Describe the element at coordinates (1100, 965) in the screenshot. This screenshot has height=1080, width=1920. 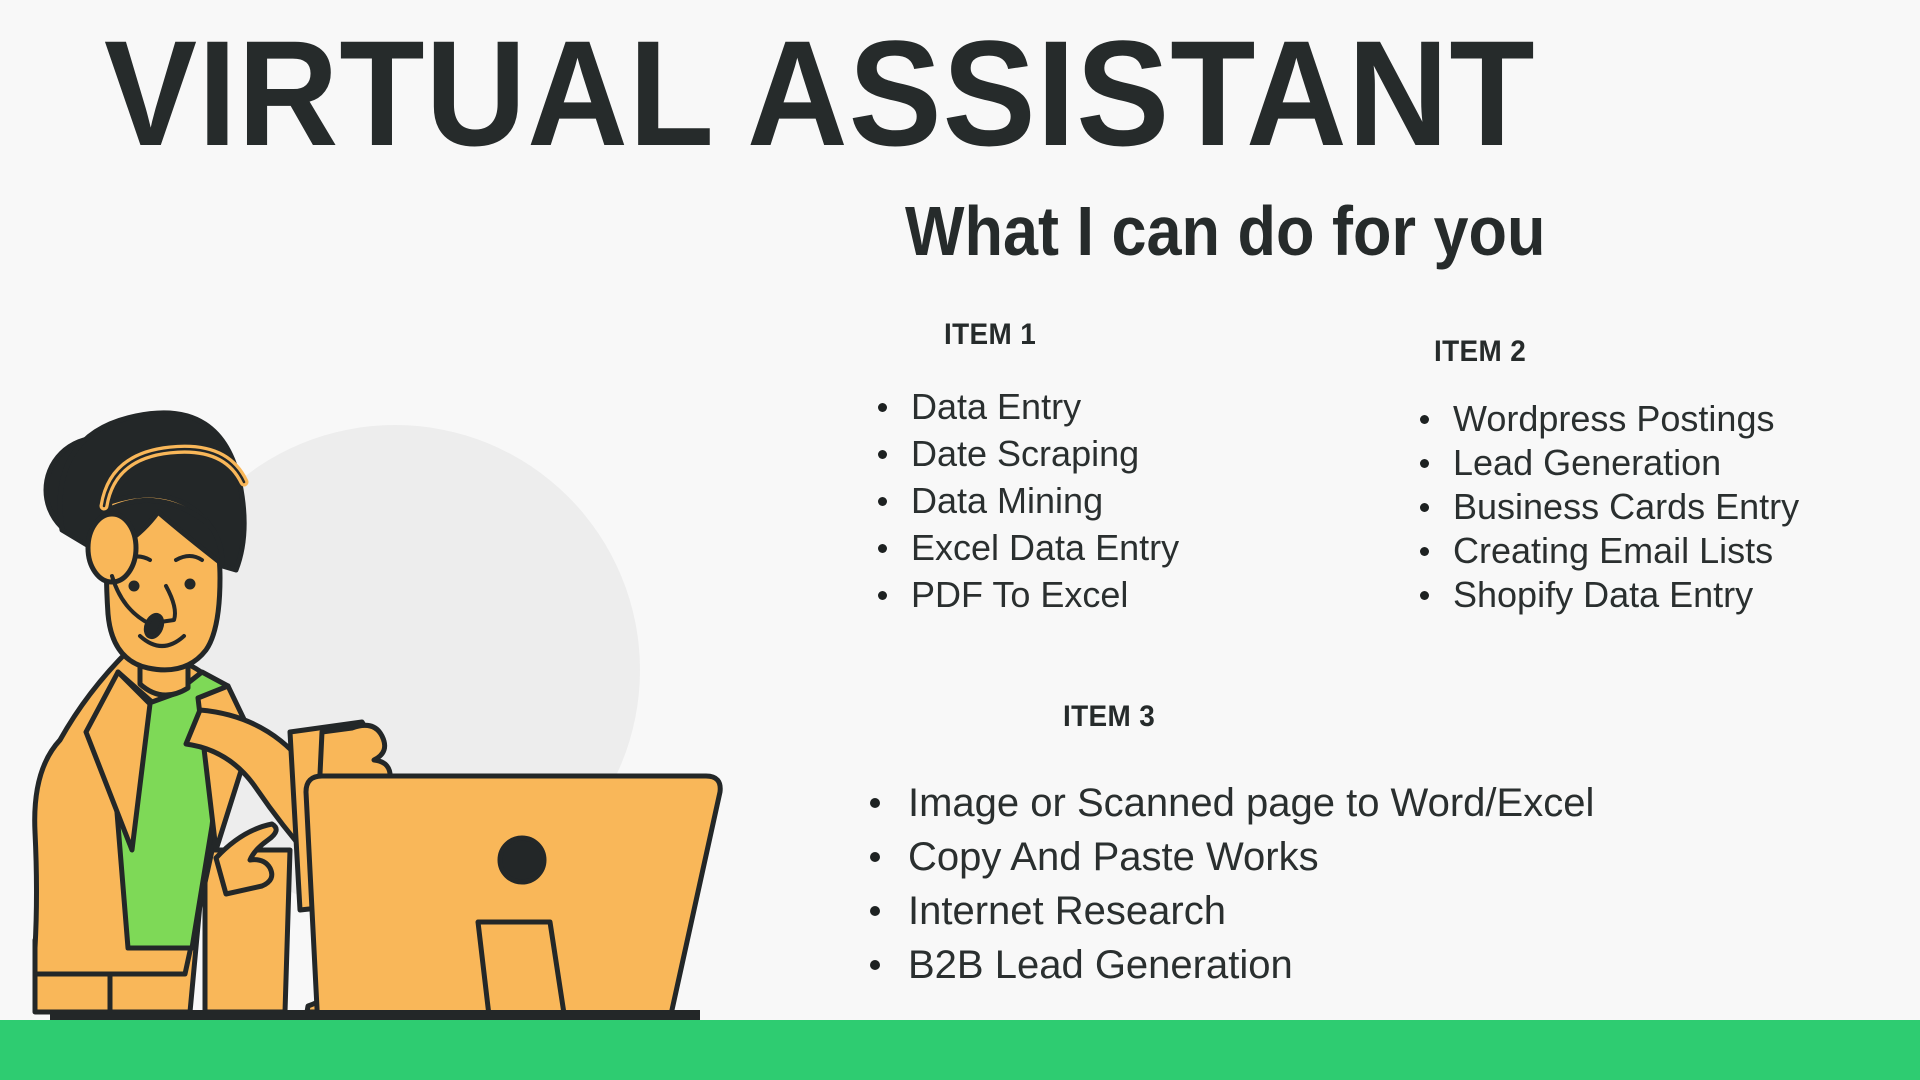
I see `list-item-label: B2B Lead Generation` at that location.